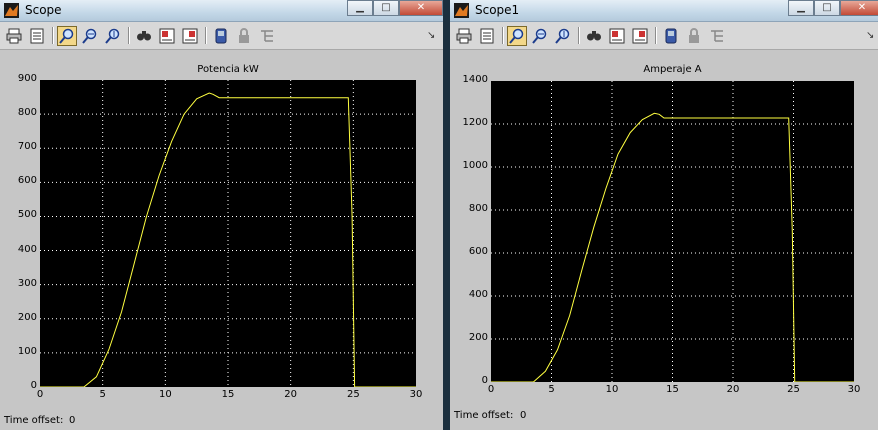 The image size is (878, 430). Describe the element at coordinates (475, 122) in the screenshot. I see `y-tick-label: 1200` at that location.